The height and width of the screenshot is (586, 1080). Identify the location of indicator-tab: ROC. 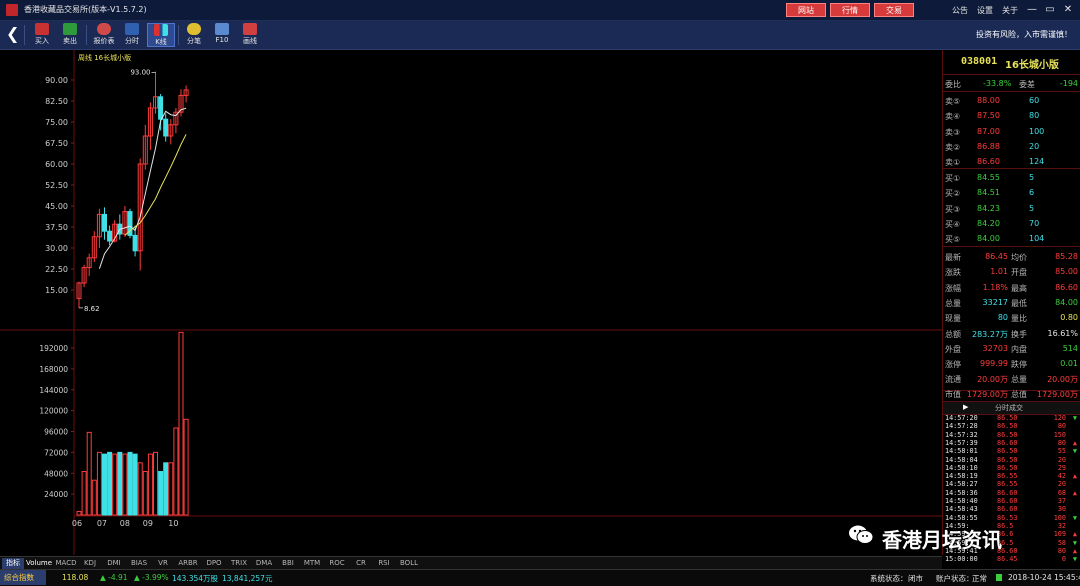
(337, 563).